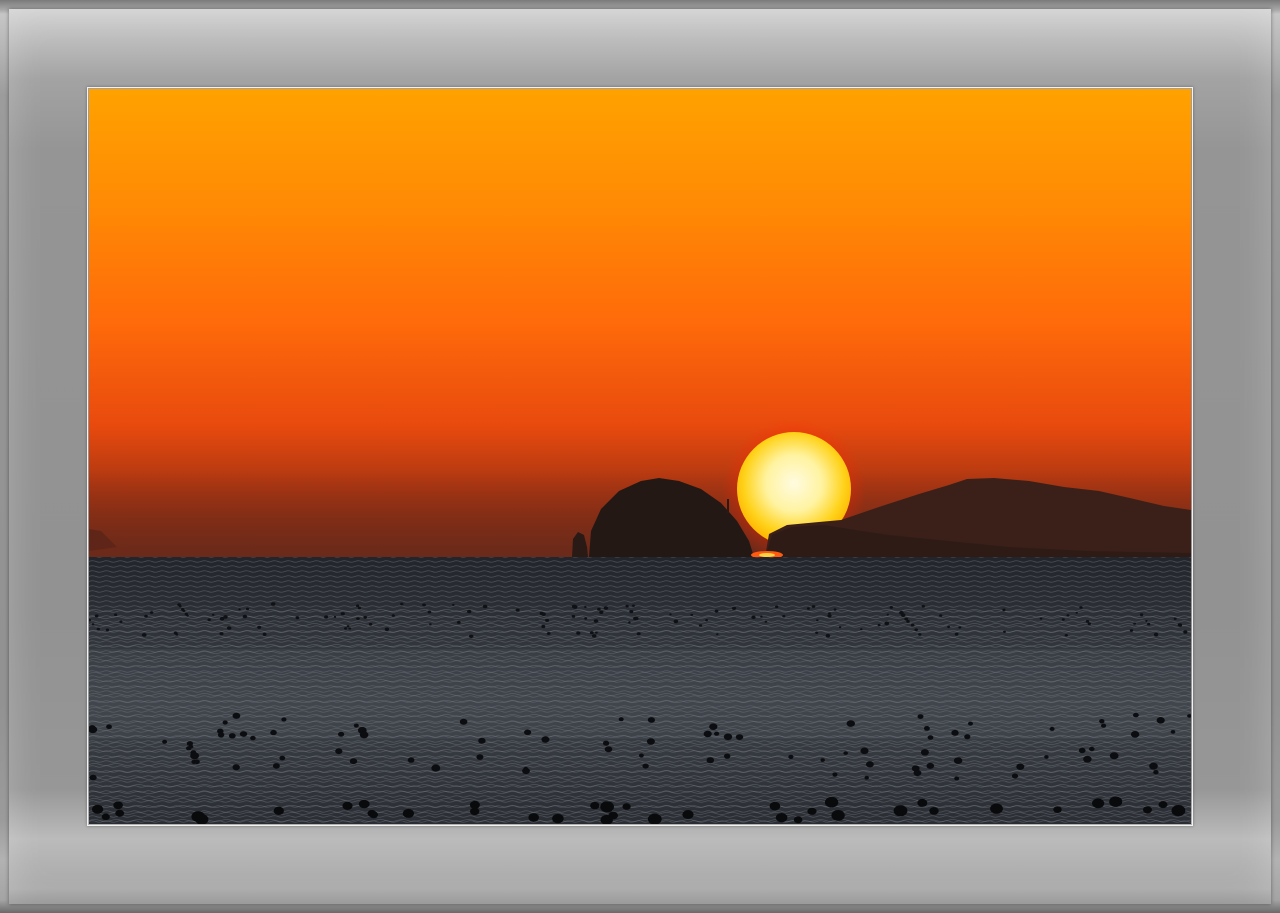  What do you see at coordinates (767, 555) in the screenshot?
I see `sun-reflection-core` at bounding box center [767, 555].